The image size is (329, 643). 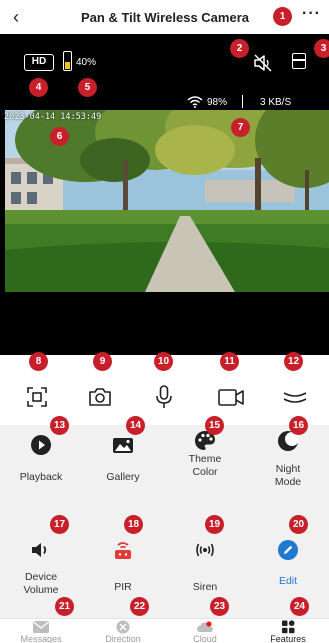 I want to click on playback-button: Playback, so click(x=41, y=470).